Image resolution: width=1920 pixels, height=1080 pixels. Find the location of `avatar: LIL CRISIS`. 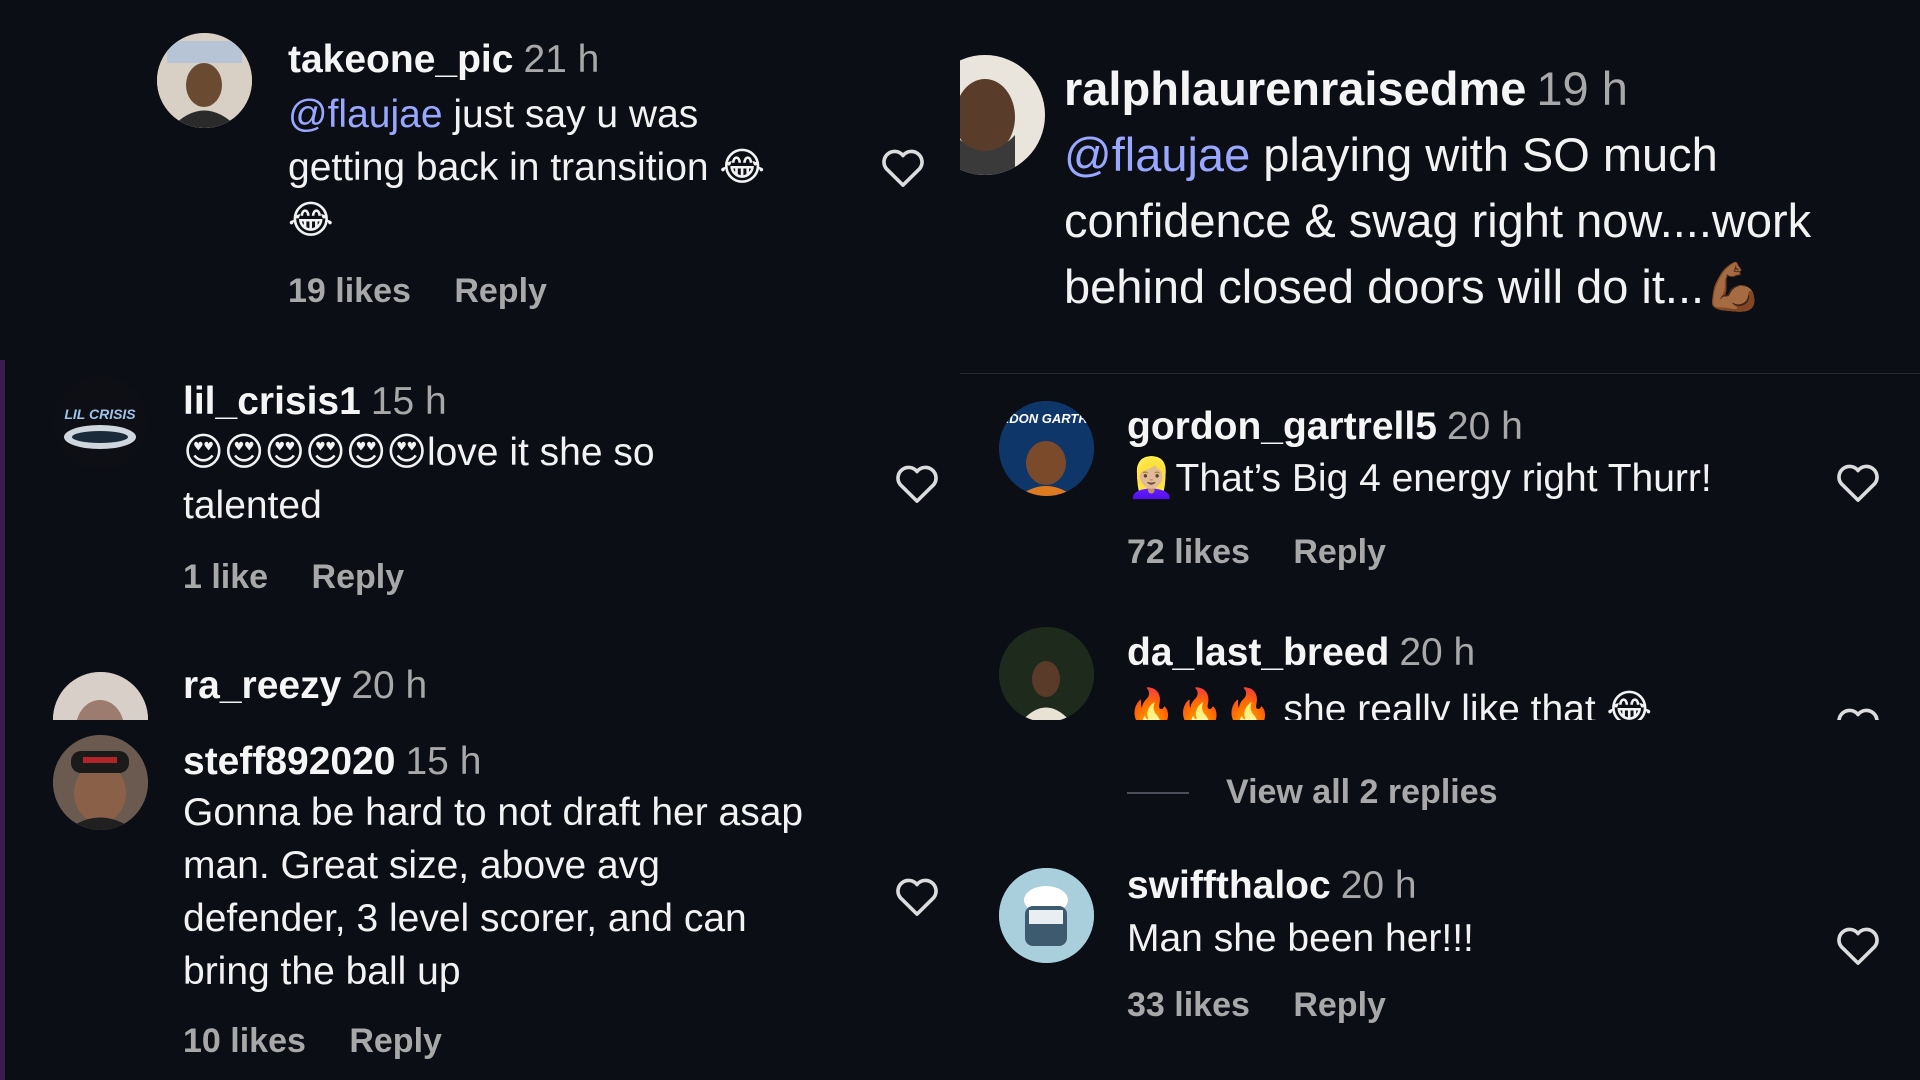

avatar: LIL CRISIS is located at coordinates (100, 422).